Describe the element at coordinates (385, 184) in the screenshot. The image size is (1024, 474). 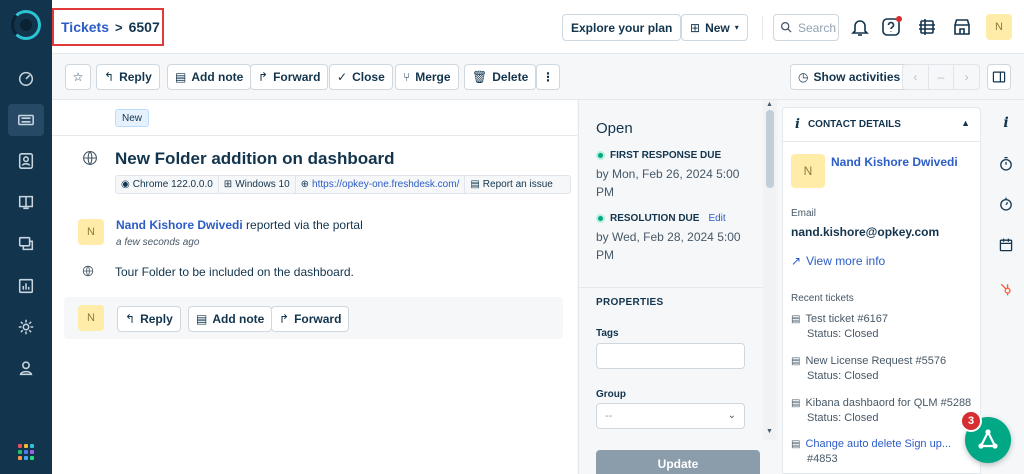
I see `portal-url-link: https://opkey-one.freshdesk.com/` at that location.